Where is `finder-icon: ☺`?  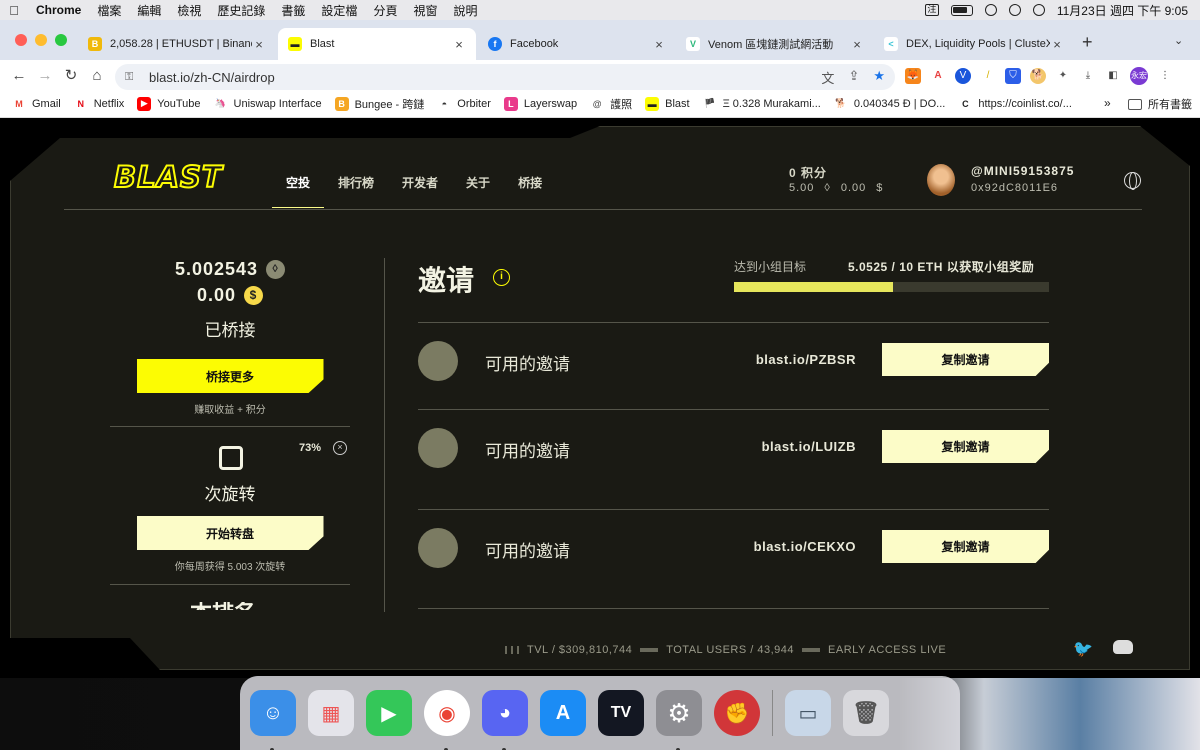
finder-icon: ☺ is located at coordinates (273, 720).